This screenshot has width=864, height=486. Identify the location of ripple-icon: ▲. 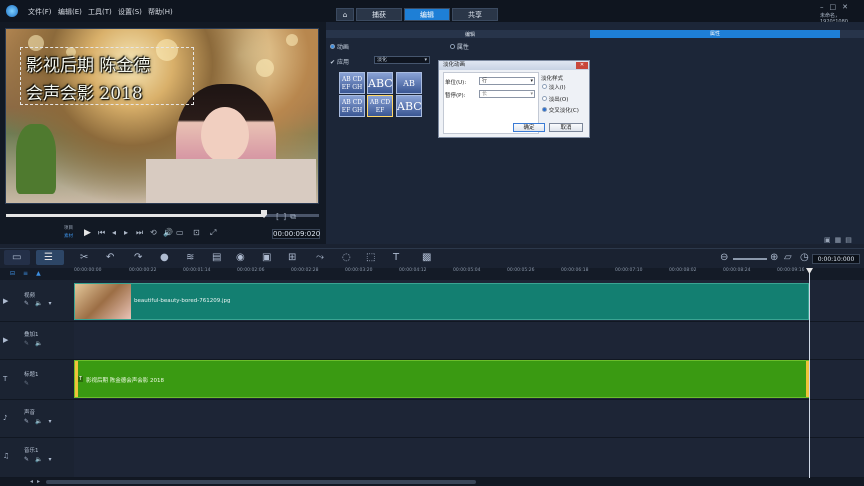
(42, 273).